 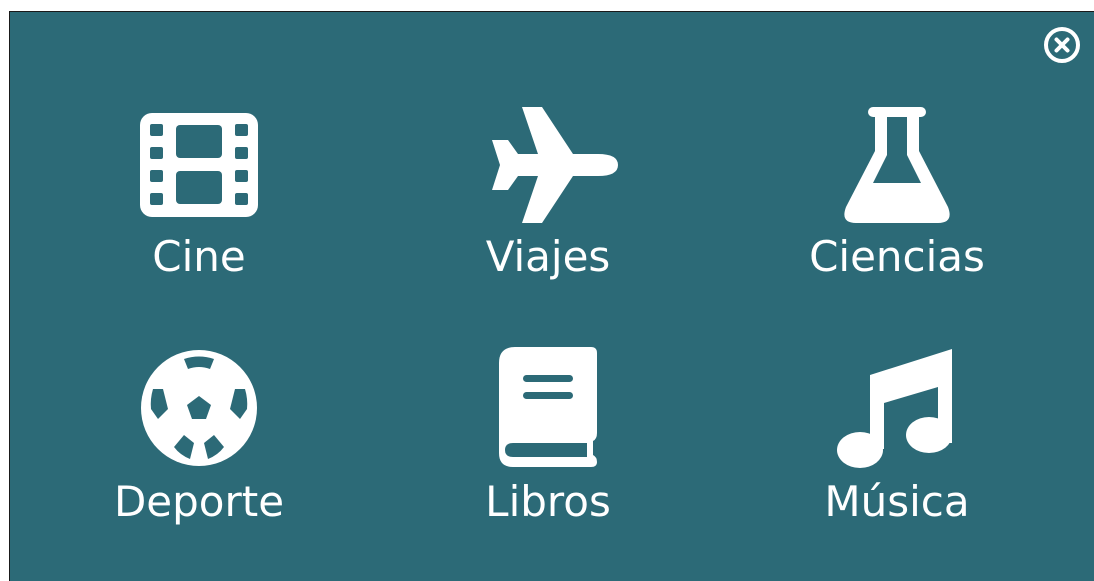 I want to click on book-icon, so click(x=548, y=407).